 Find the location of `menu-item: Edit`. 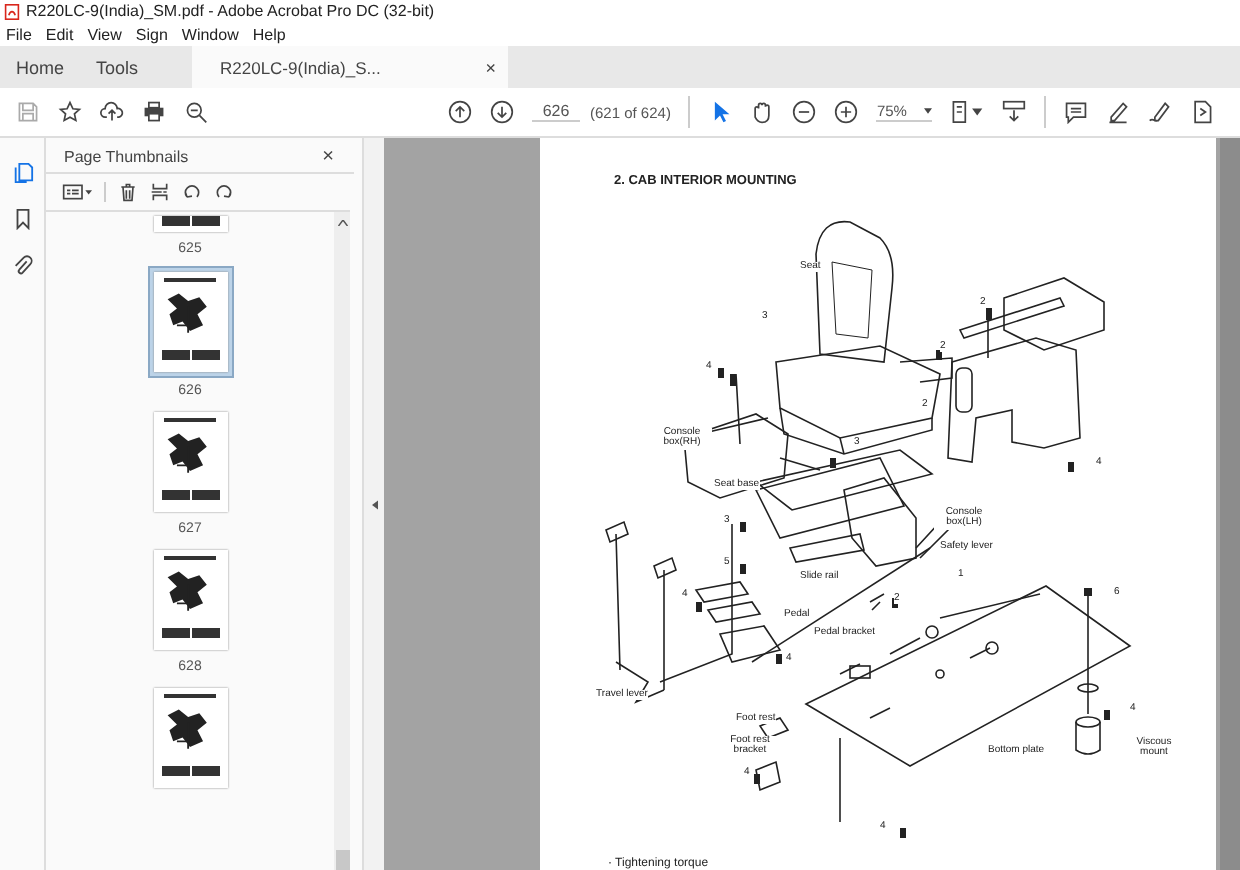

menu-item: Edit is located at coordinates (59, 34).